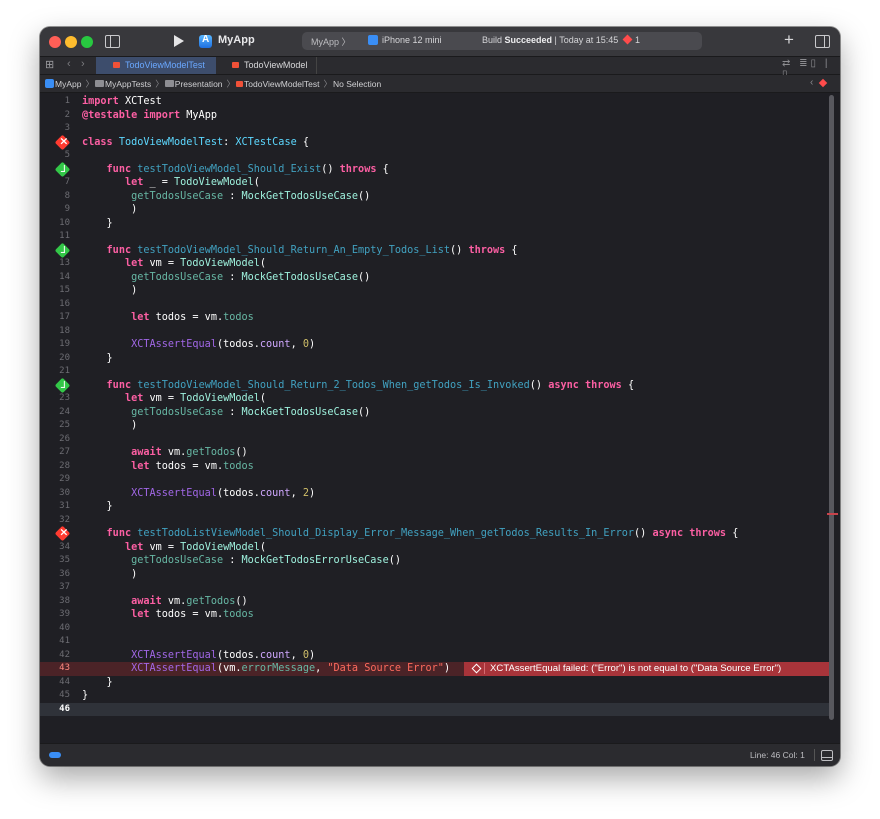  Describe the element at coordinates (440, 754) in the screenshot. I see `status-bar: Line: 46 Col: 1` at that location.